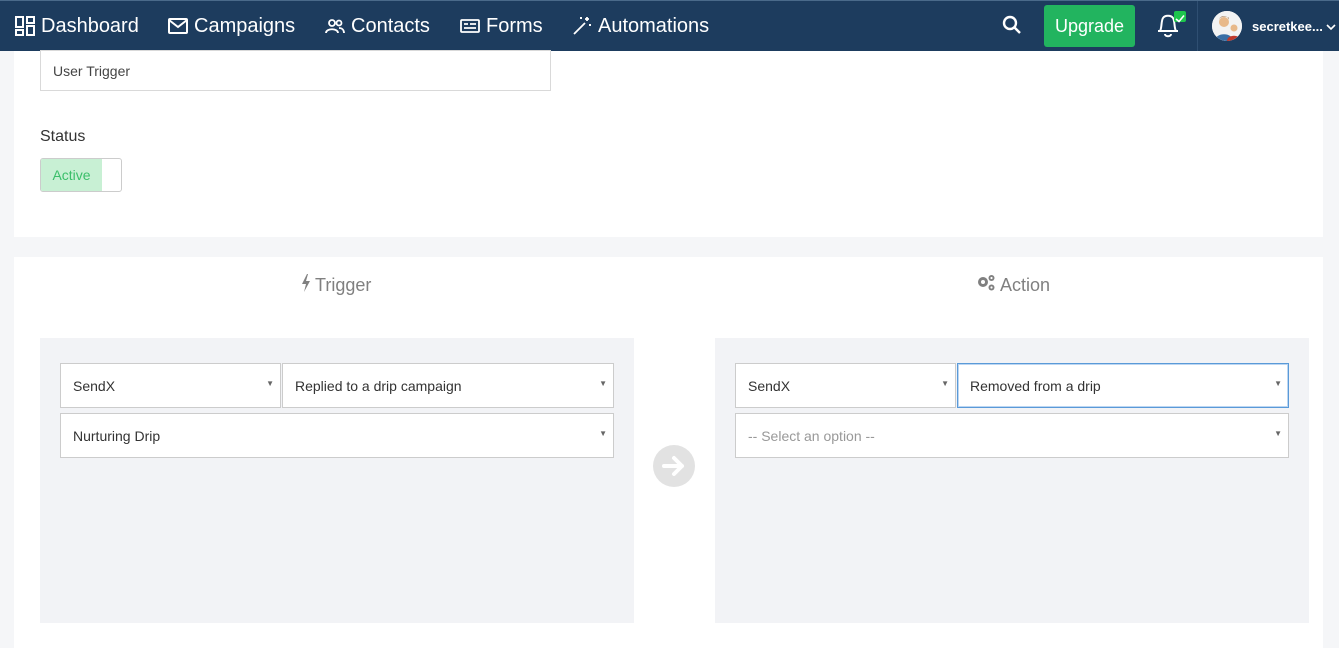 This screenshot has height=648, width=1339. Describe the element at coordinates (90, 25) in the screenshot. I see `nav-dashboard-label: Dashboard` at that location.